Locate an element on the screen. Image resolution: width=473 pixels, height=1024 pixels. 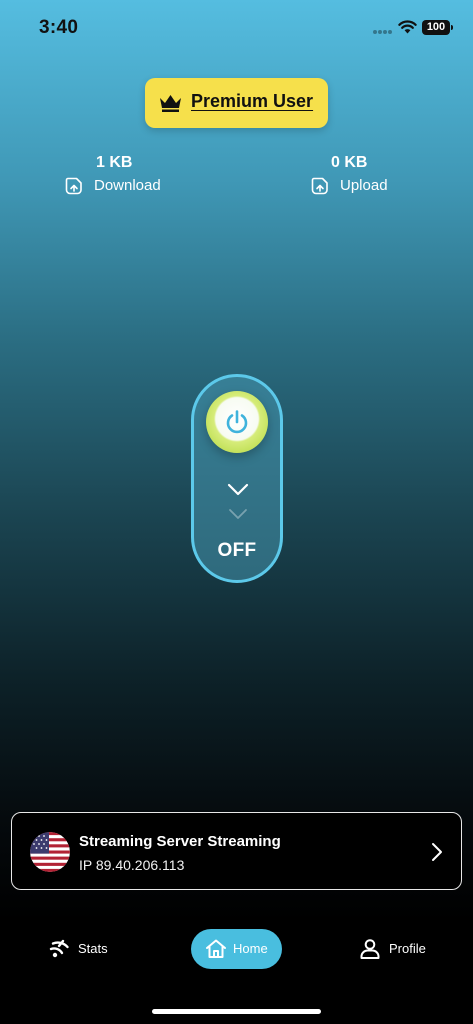
connect-toggle: OFF is located at coordinates (237, 478).